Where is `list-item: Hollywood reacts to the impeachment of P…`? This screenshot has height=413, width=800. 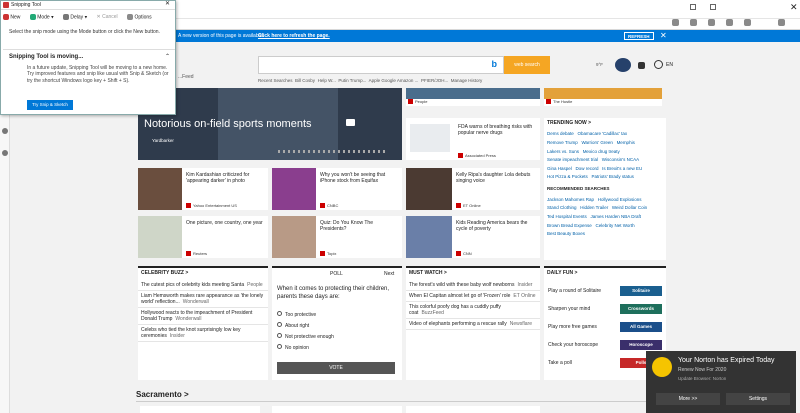
list-item: Hollywood reacts to the impeachment of P… is located at coordinates (203, 317).